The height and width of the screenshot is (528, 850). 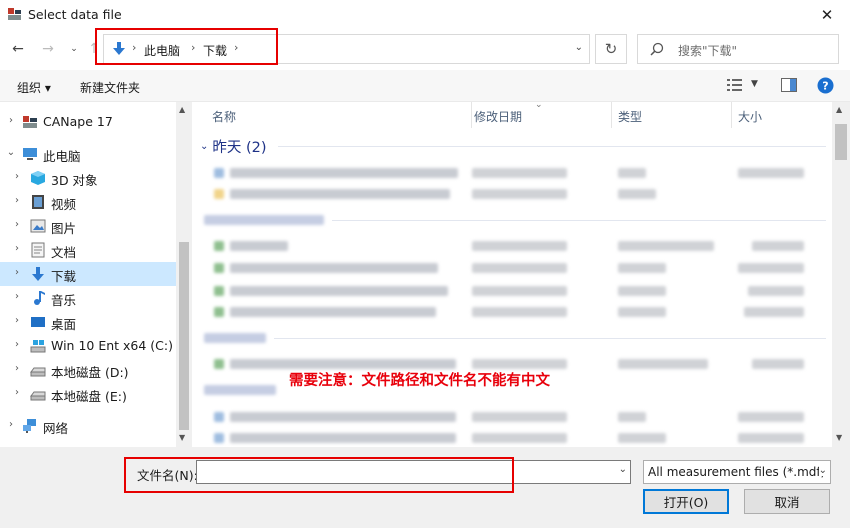 I want to click on sidebar-item-music: › 音乐, so click(x=88, y=298).